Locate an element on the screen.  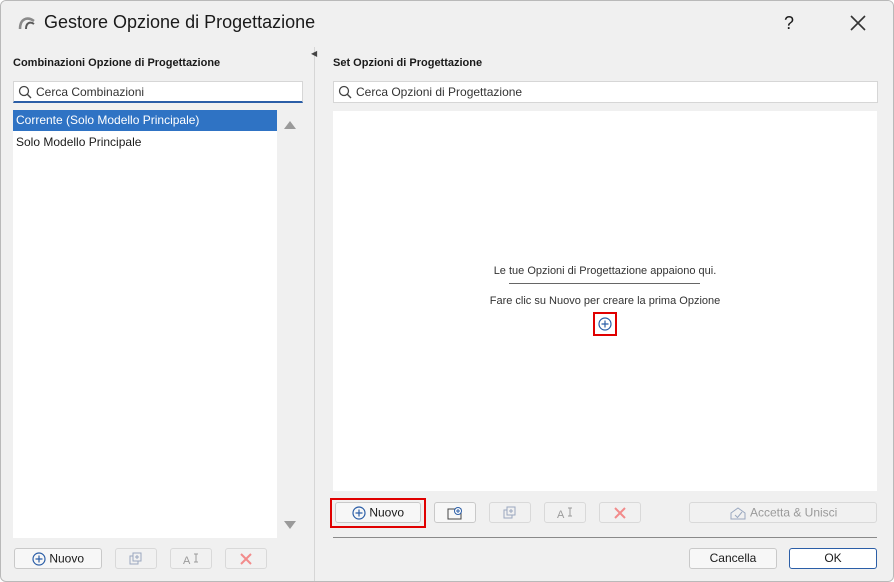
left-rename-button: A is located at coordinates (191, 558).